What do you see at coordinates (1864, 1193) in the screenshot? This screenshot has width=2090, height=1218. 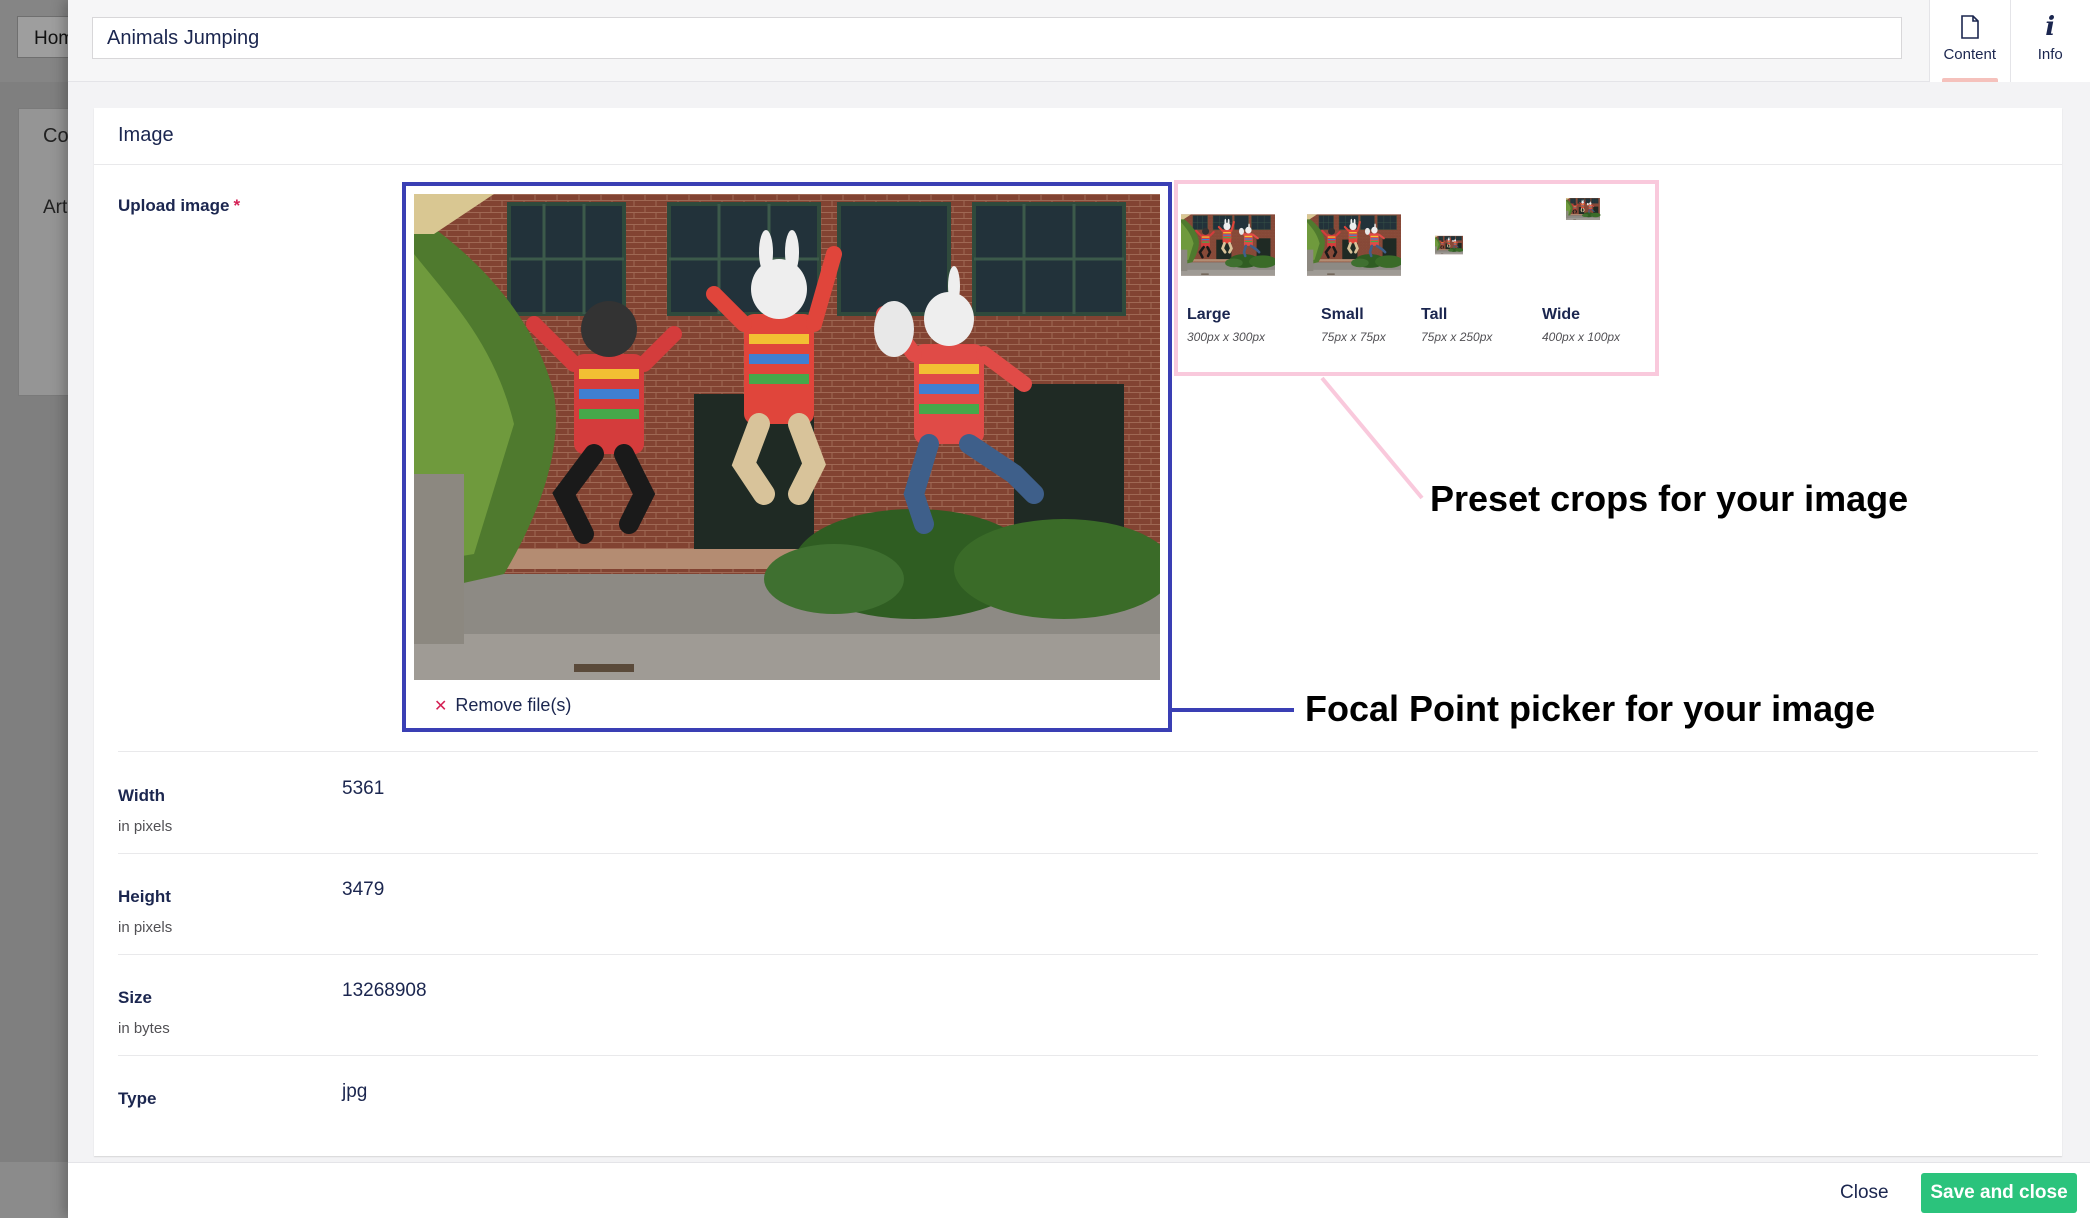 I see `close-button: Close` at bounding box center [1864, 1193].